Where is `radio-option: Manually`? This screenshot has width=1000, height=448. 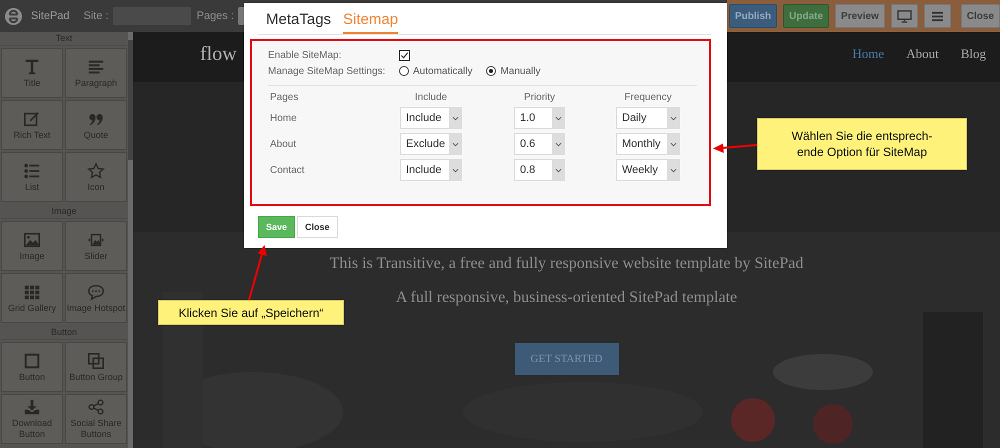 radio-option: Manually is located at coordinates (513, 71).